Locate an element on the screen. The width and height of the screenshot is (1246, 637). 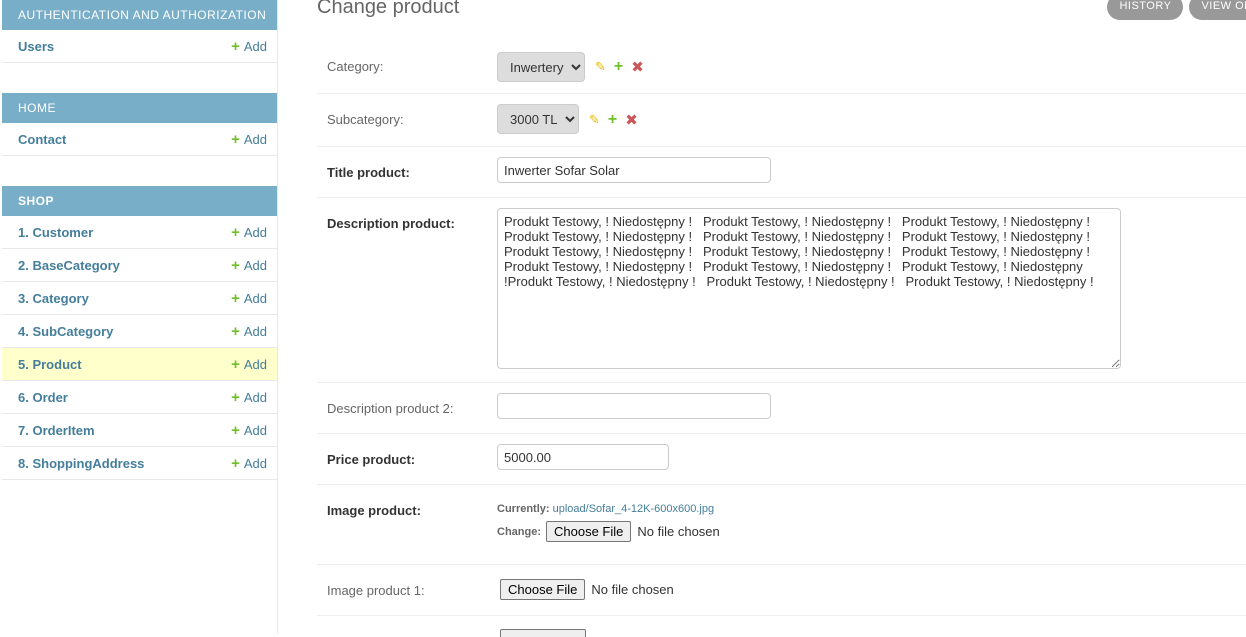
title-label: Title product: is located at coordinates (368, 172).